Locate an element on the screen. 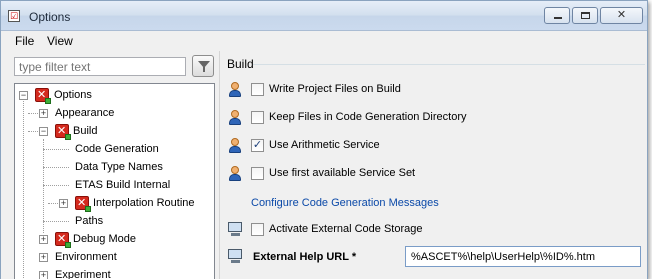 The height and width of the screenshot is (279, 652). menu-file: File is located at coordinates (24, 41).